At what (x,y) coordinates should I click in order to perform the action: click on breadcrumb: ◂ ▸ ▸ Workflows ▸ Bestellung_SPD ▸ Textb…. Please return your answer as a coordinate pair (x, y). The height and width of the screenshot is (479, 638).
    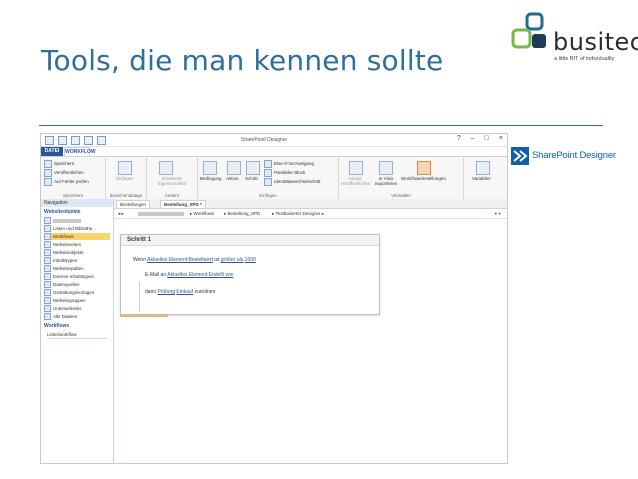
    Looking at the image, I should click on (310, 214).